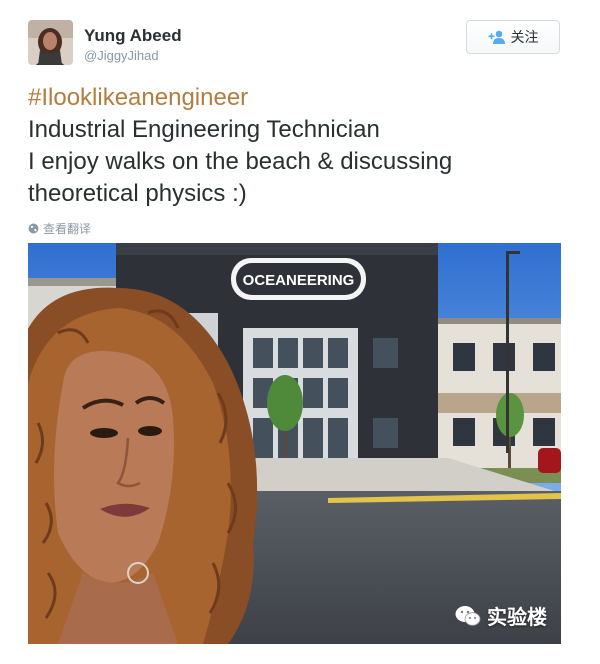 This screenshot has height=664, width=600. I want to click on globe-icon, so click(33, 228).